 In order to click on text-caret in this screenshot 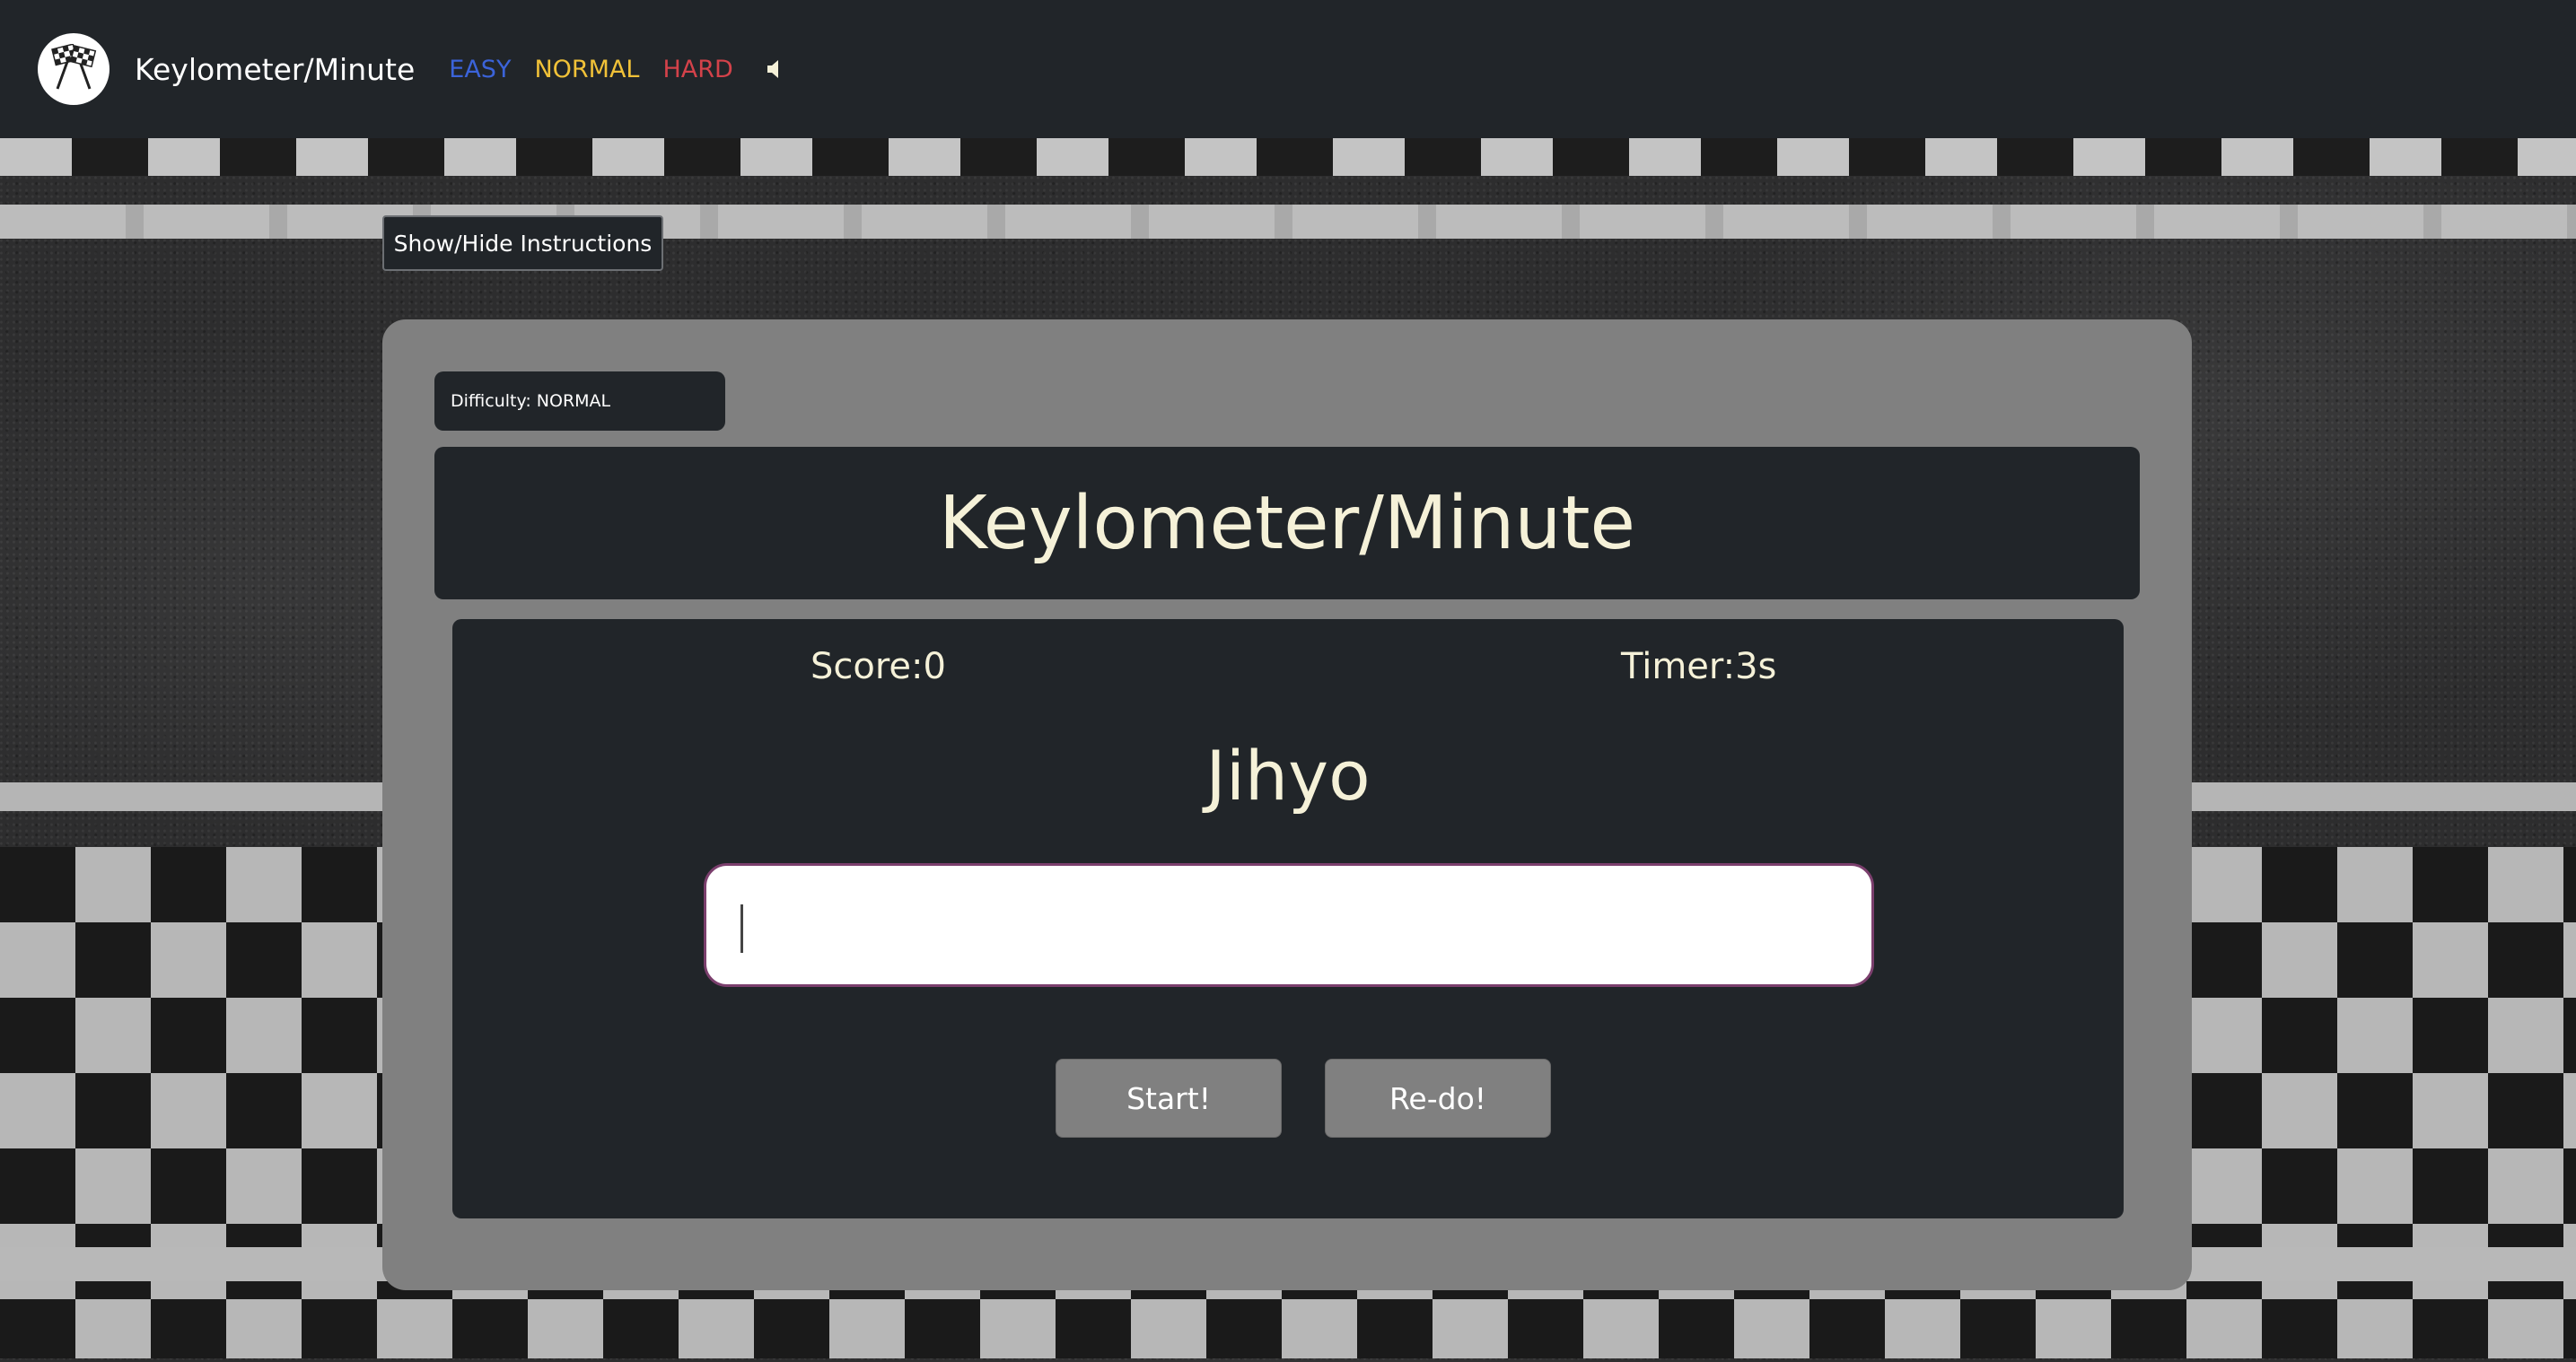, I will do `click(741, 928)`.